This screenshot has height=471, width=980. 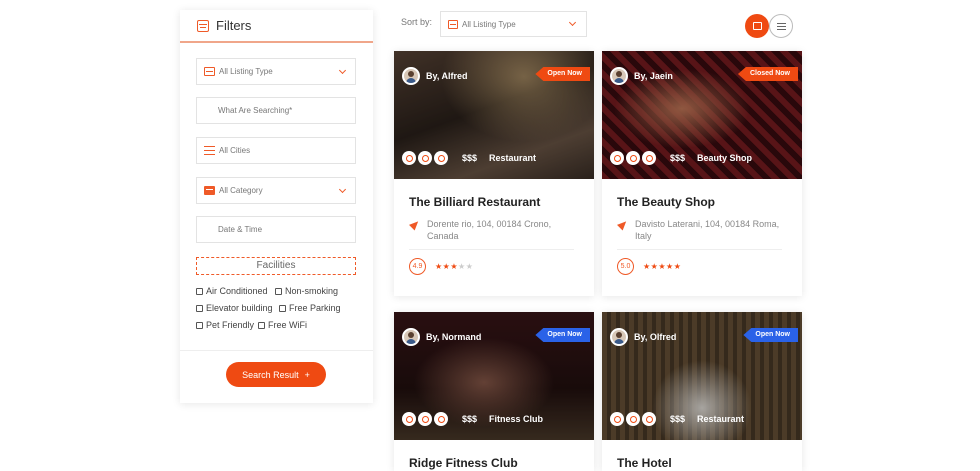 What do you see at coordinates (209, 190) in the screenshot?
I see `category-icon` at bounding box center [209, 190].